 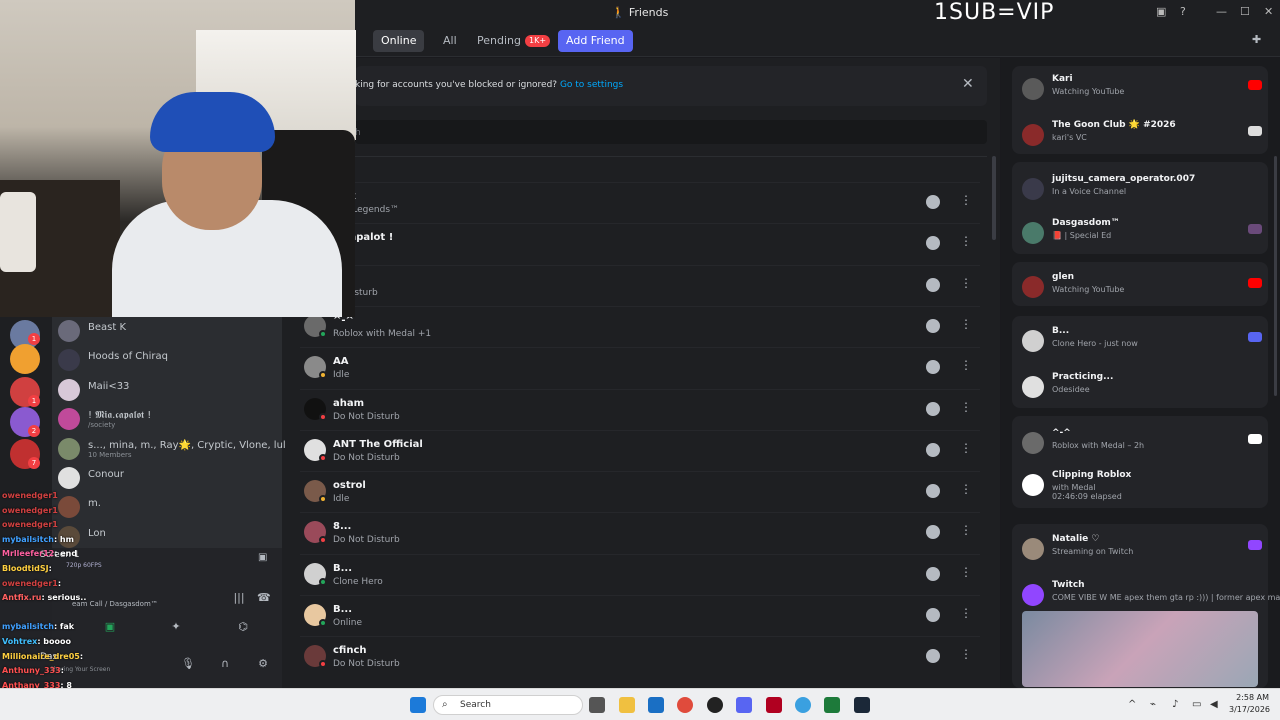 I want to click on server-icon, so click(x=25, y=359).